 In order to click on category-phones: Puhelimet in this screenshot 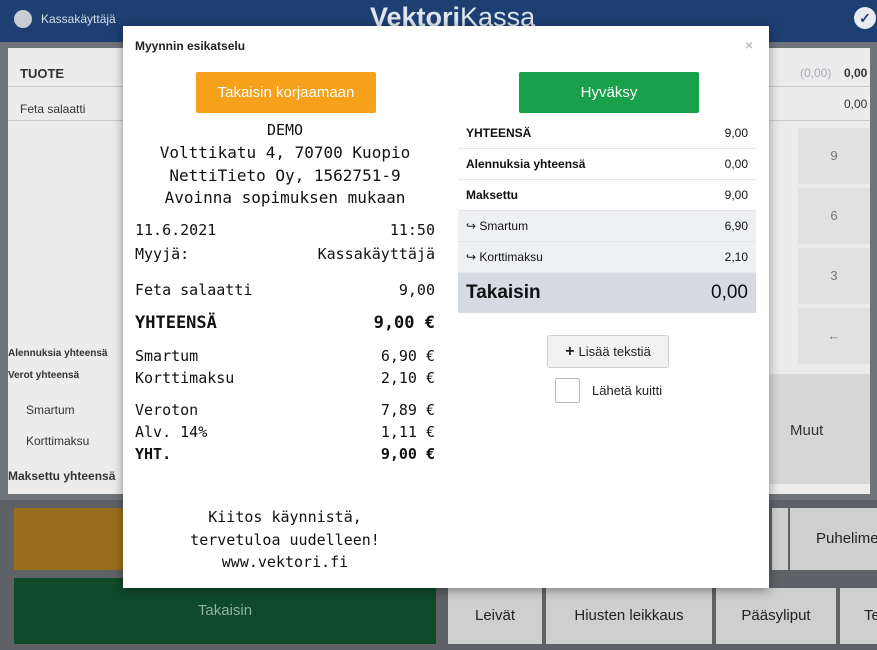, I will do `click(833, 539)`.